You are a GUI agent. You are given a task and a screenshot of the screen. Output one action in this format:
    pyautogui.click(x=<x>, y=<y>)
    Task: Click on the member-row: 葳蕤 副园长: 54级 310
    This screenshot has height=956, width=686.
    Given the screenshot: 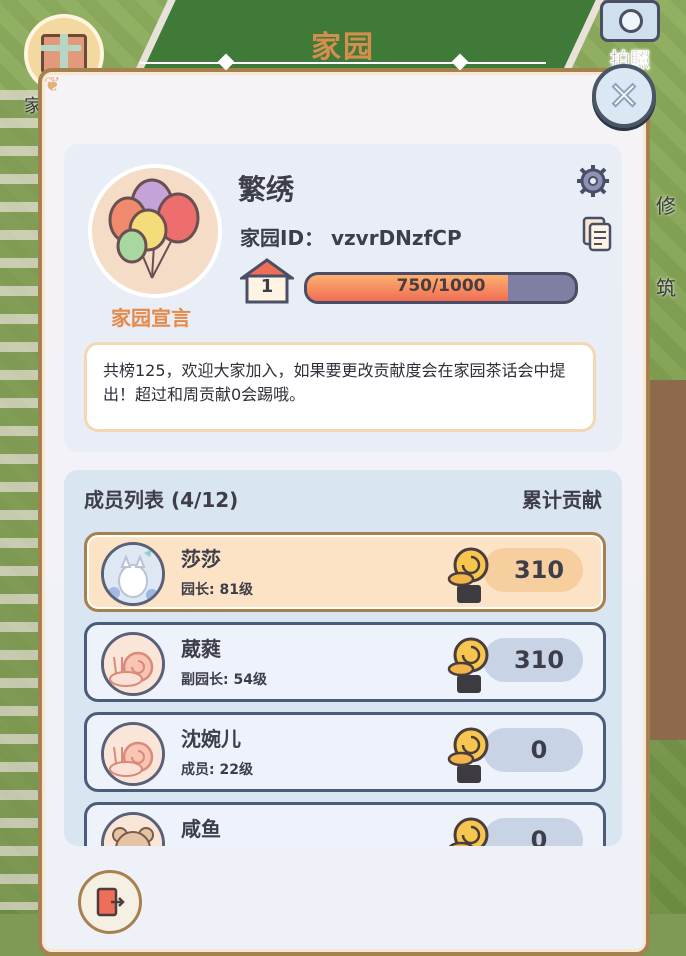 What is the action you would take?
    pyautogui.click(x=345, y=662)
    